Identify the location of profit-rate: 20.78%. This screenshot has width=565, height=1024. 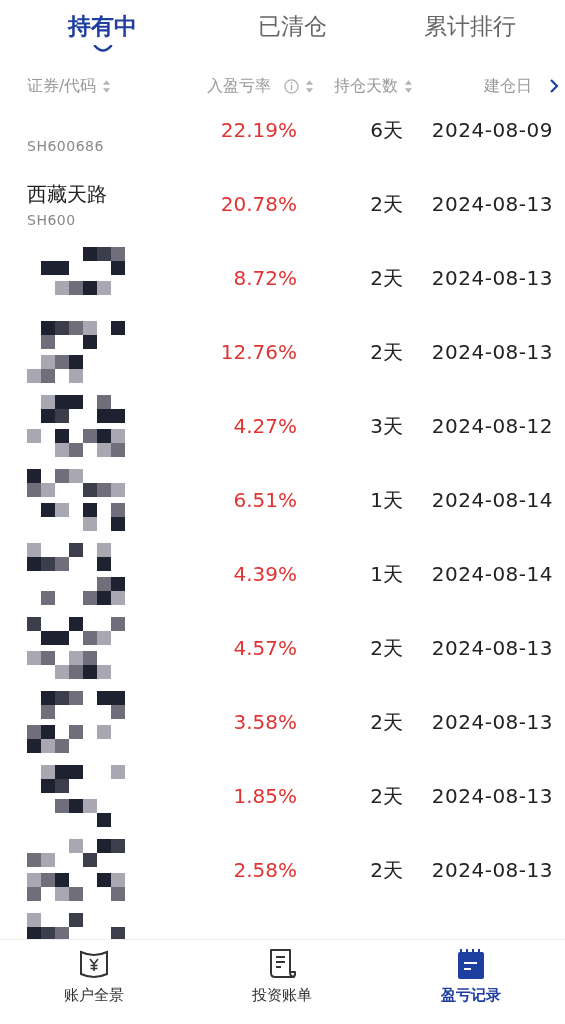
(258, 204).